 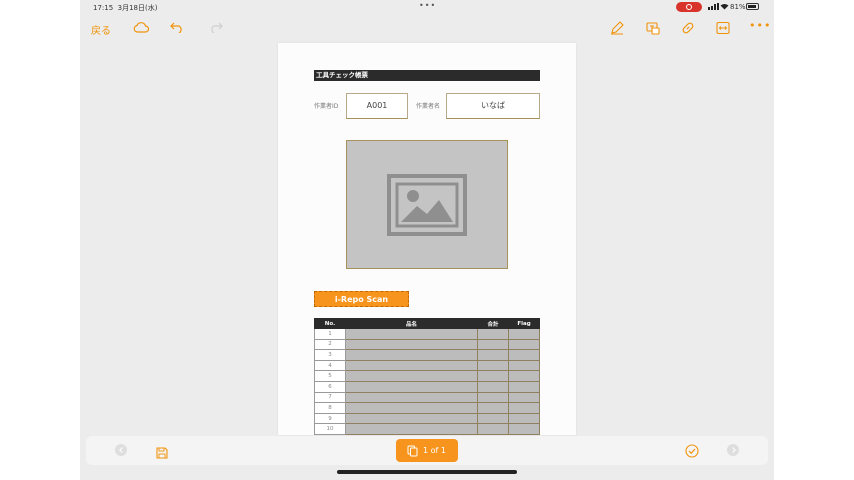 I want to click on save-icon, so click(x=162, y=453).